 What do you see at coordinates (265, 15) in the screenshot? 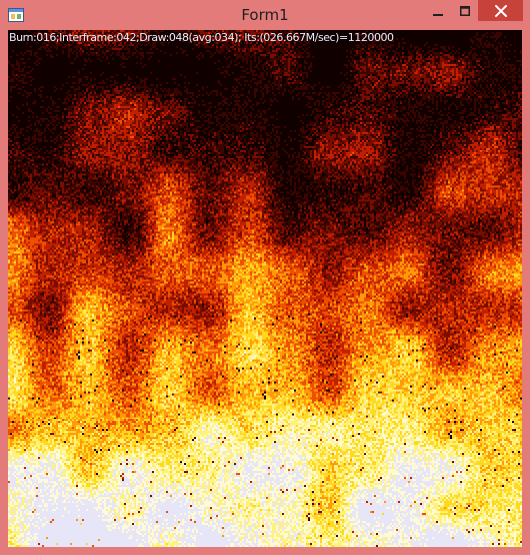
I see `title-bar: Form1` at bounding box center [265, 15].